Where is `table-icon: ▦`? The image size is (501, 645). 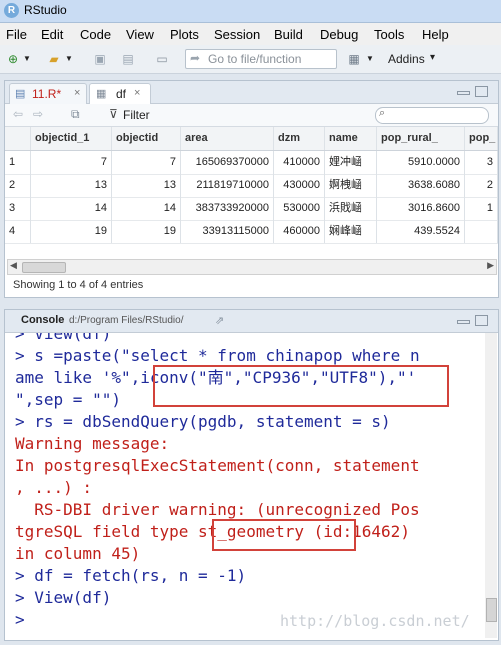
table-icon: ▦ is located at coordinates (101, 94).